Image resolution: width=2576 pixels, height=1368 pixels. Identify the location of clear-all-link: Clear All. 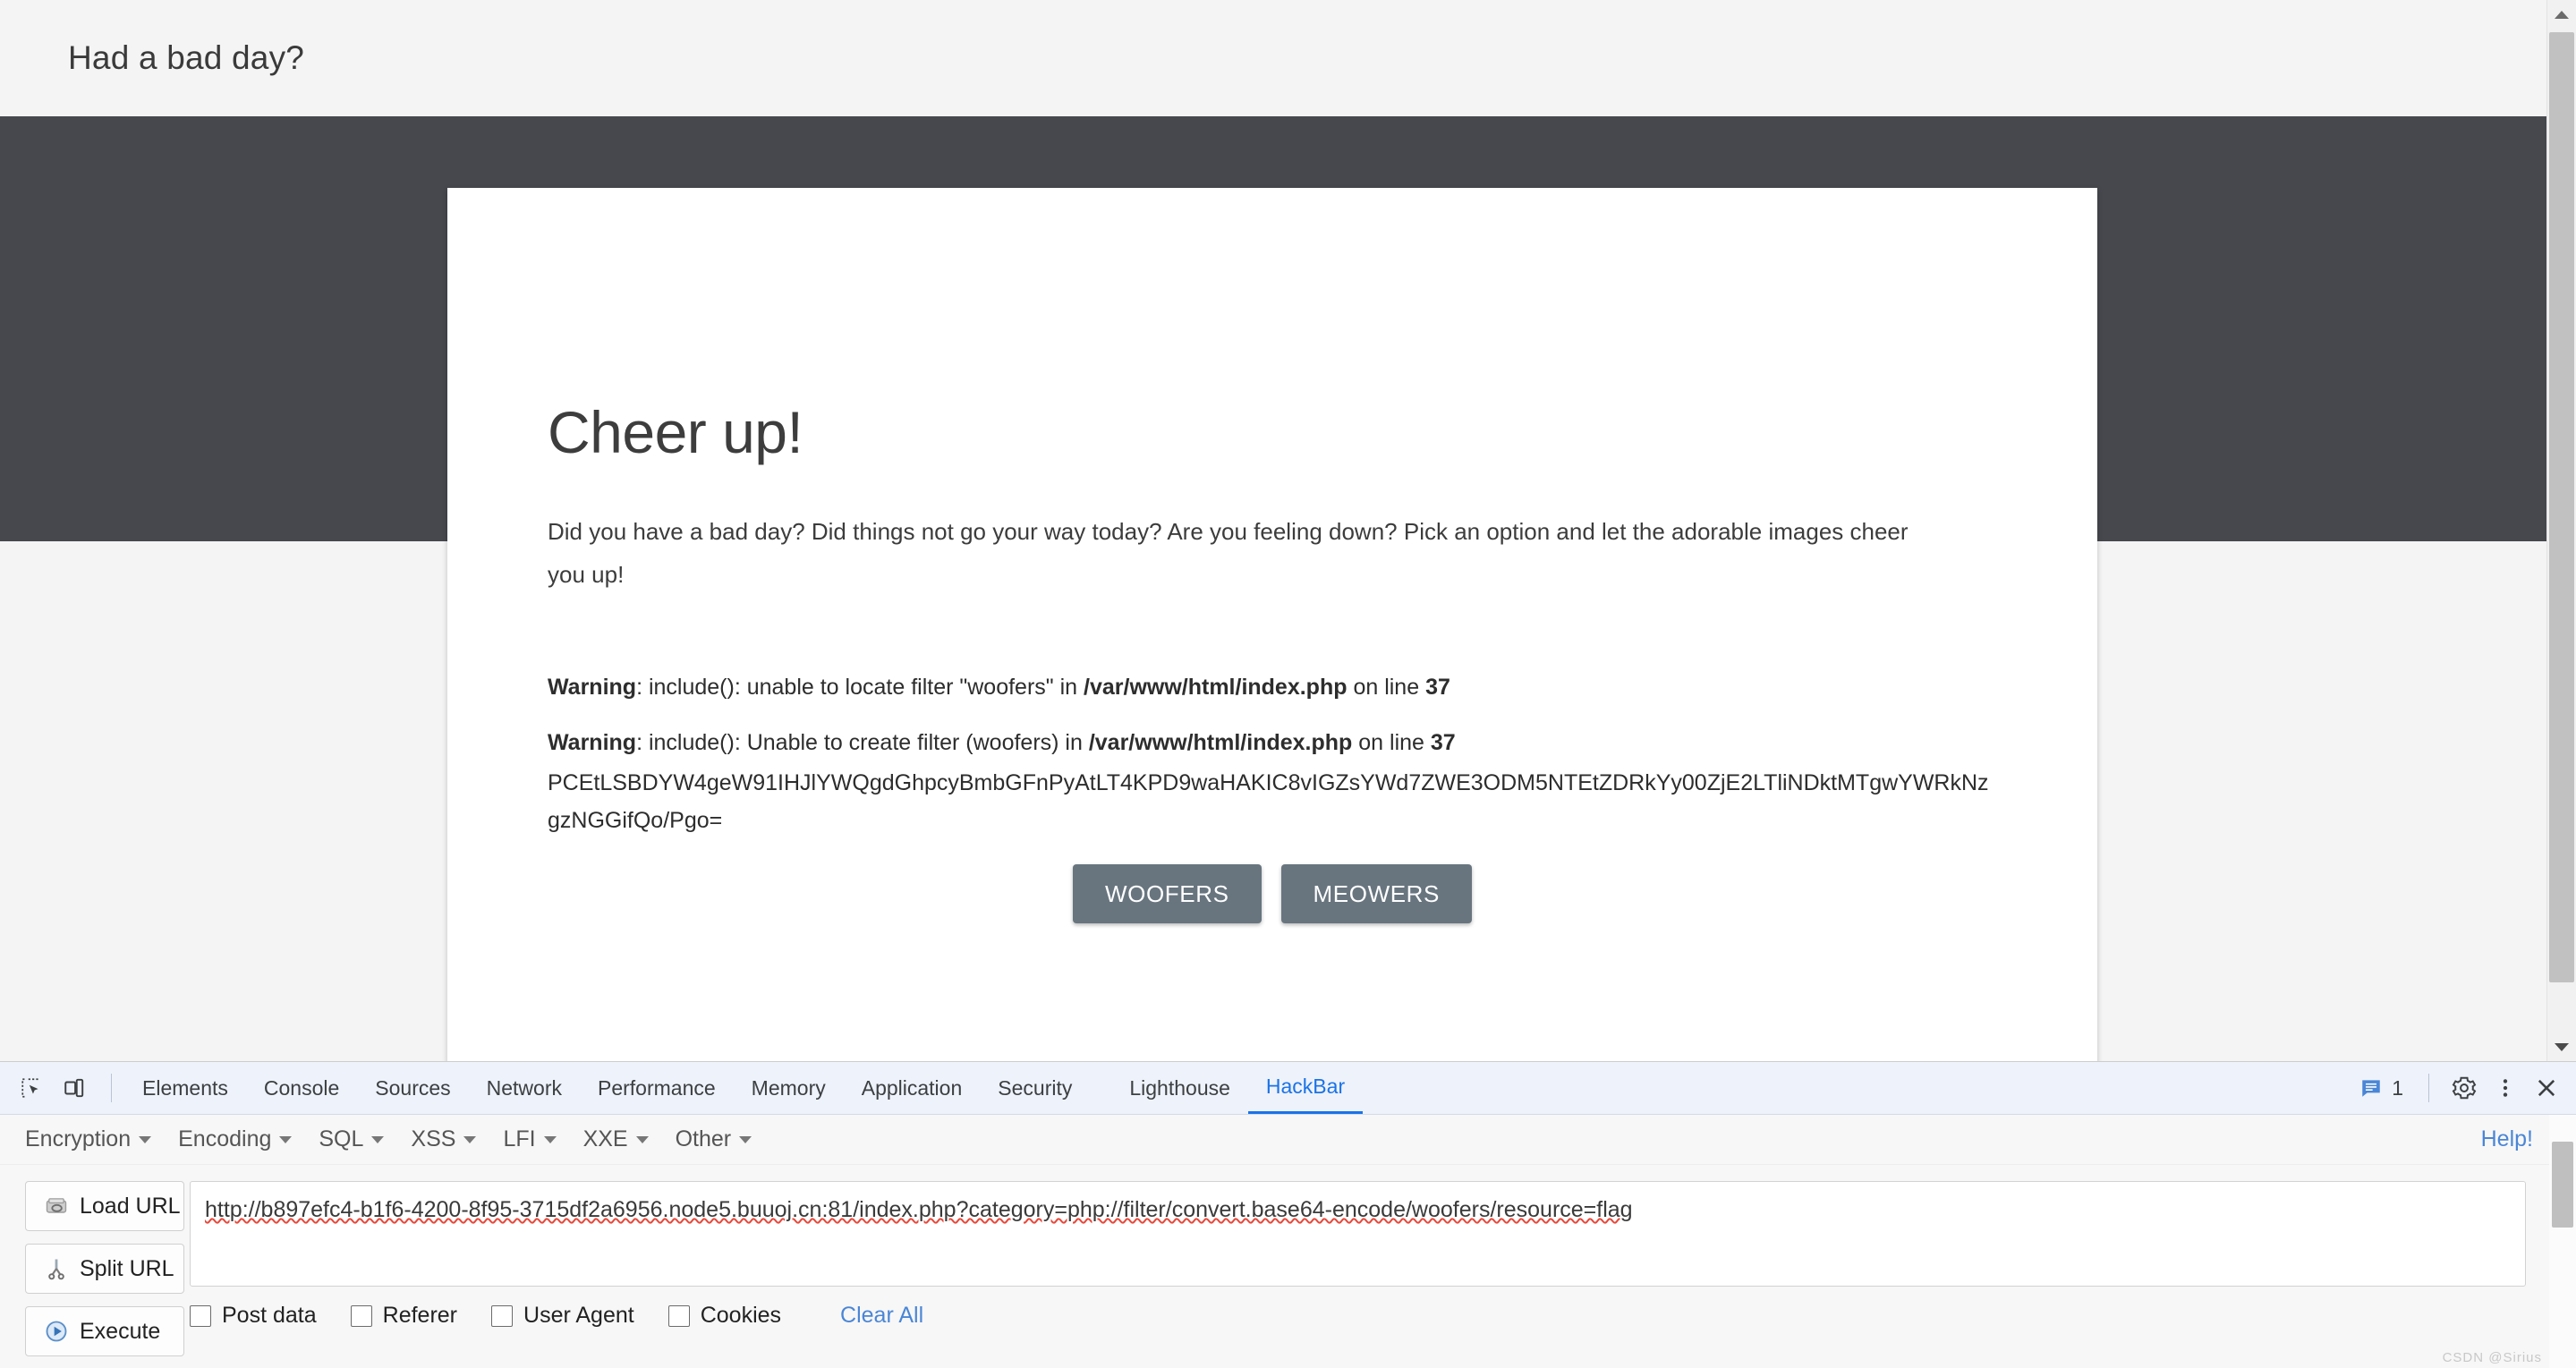
(881, 1316).